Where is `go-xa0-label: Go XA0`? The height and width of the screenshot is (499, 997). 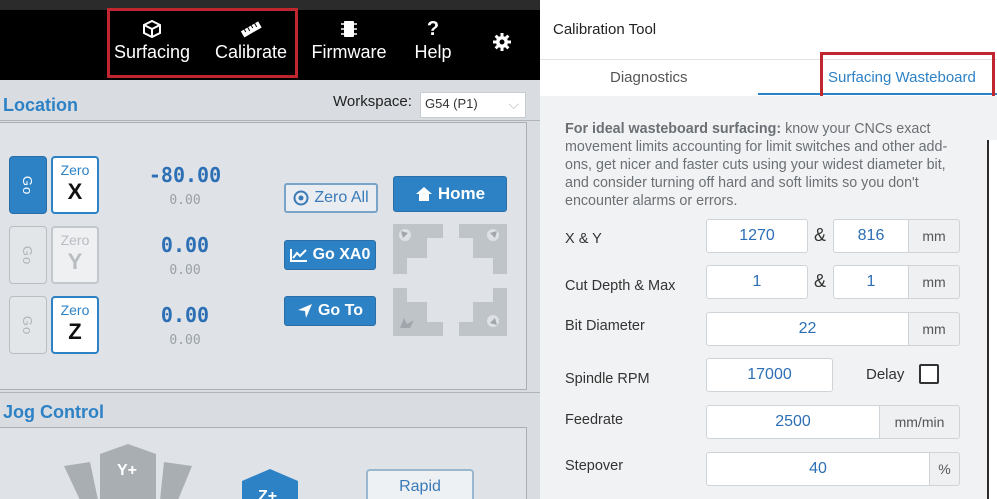 go-xa0-label: Go XA0 is located at coordinates (341, 254).